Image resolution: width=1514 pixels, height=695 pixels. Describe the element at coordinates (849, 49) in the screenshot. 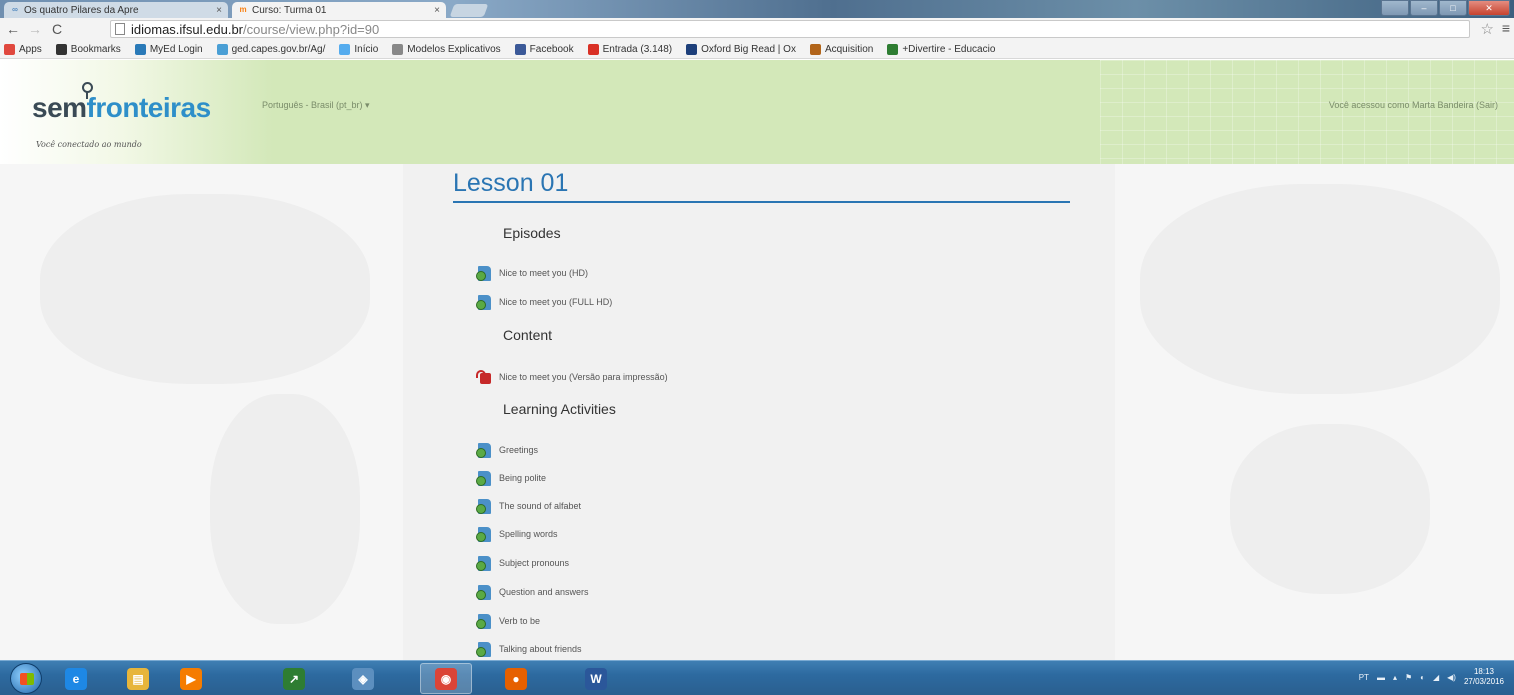

I see `bookmark-label: Acquisition` at that location.